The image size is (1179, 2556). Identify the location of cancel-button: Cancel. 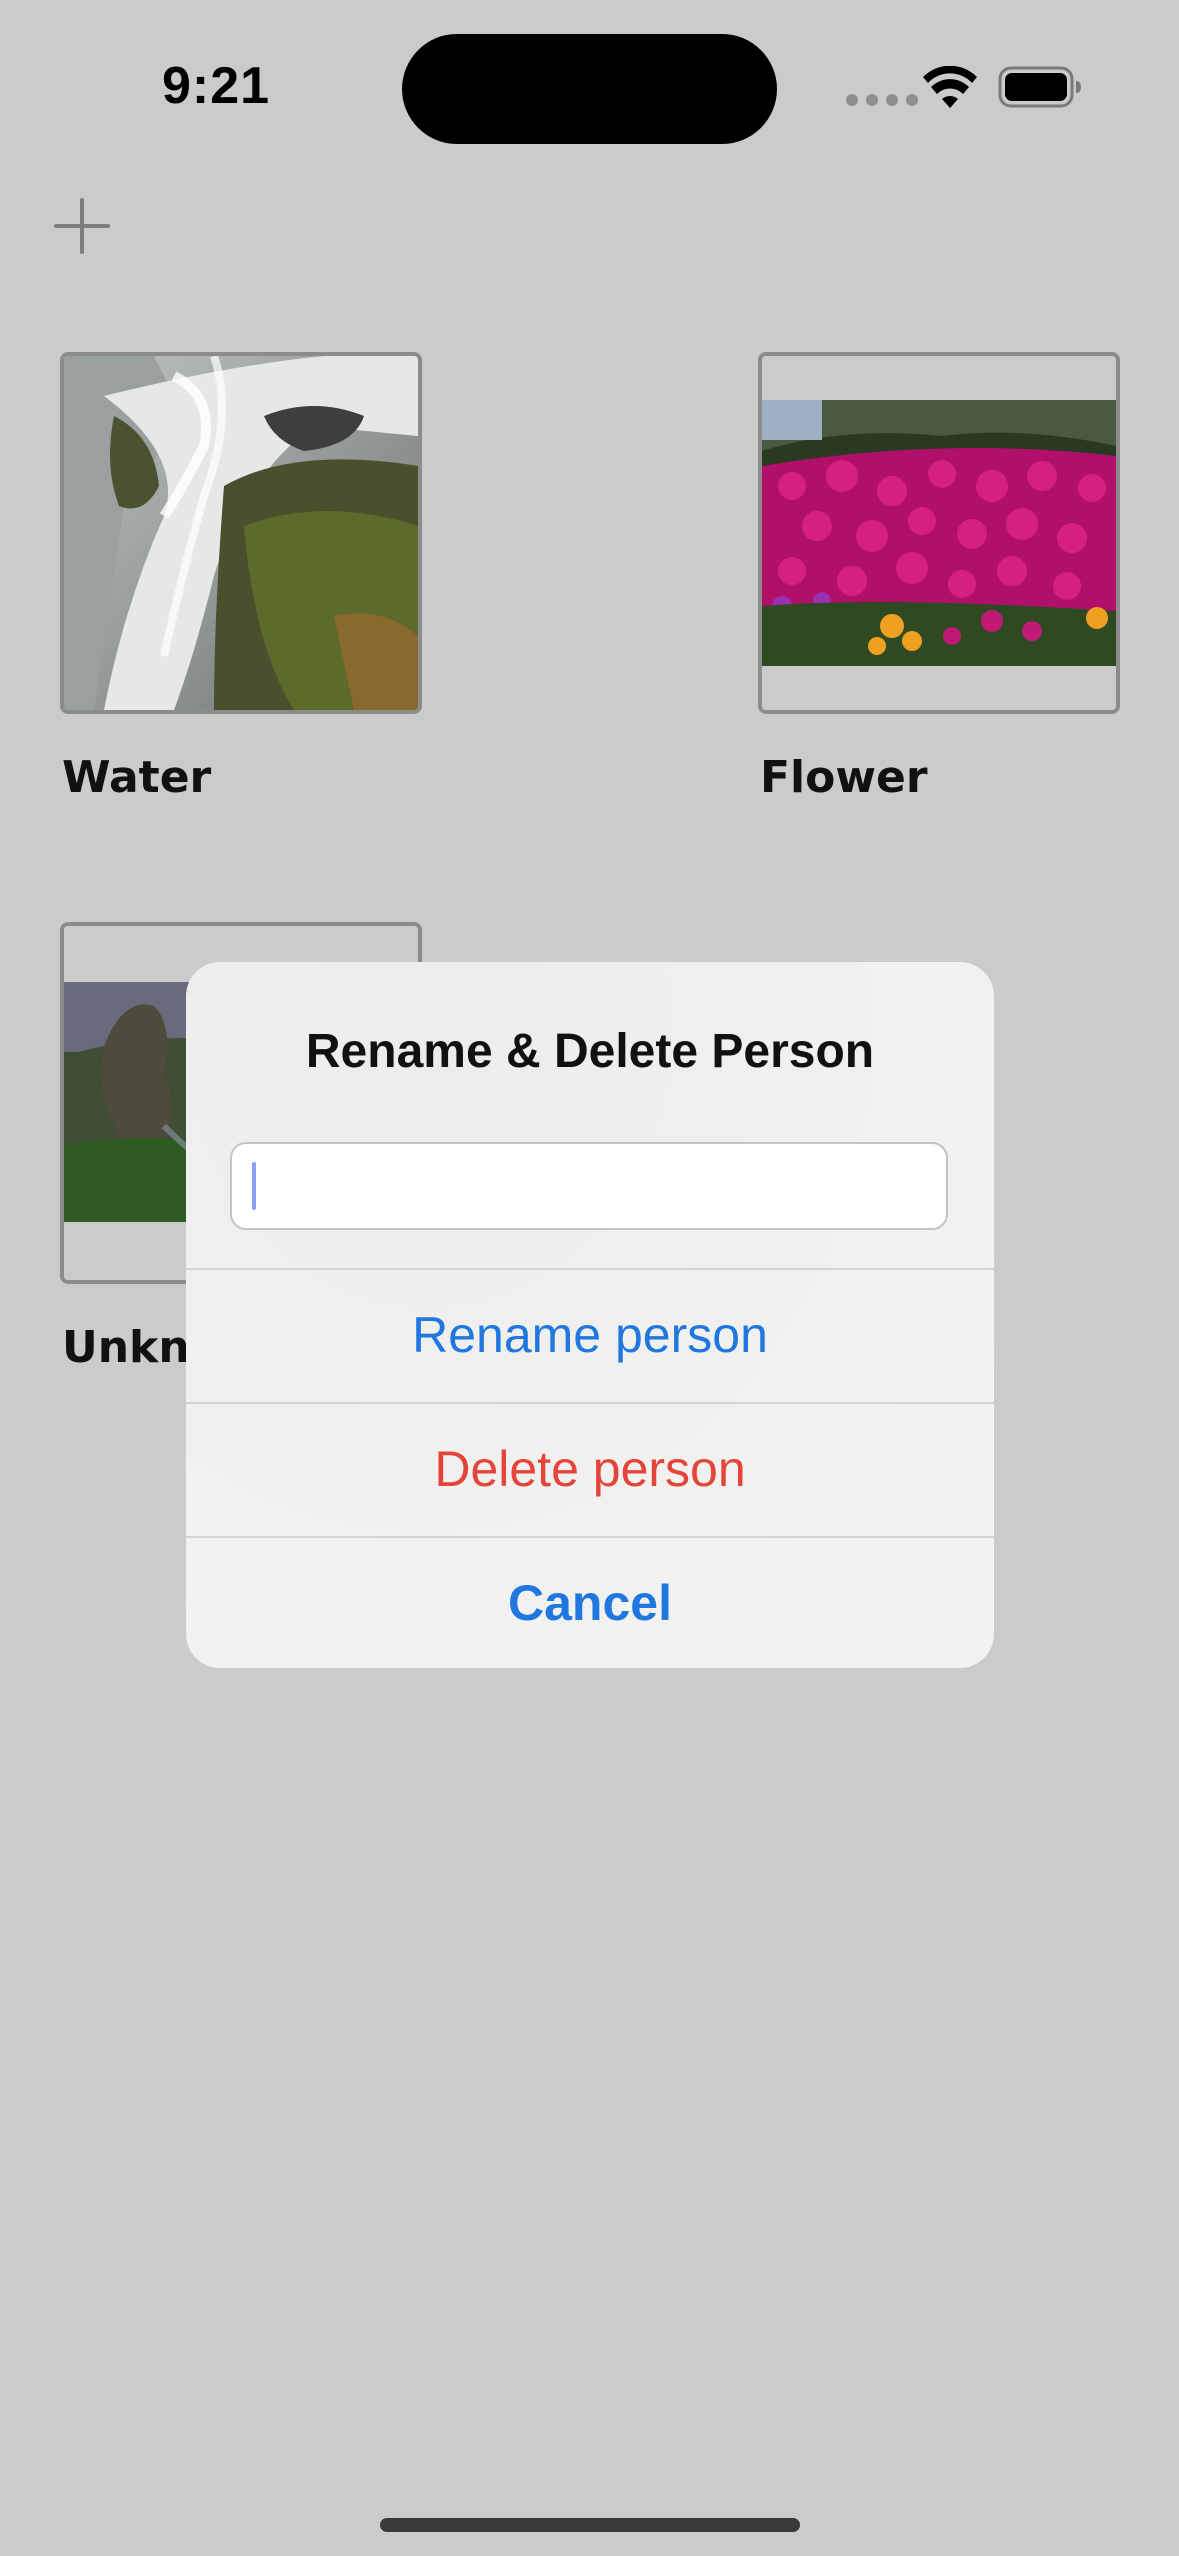
(590, 1603).